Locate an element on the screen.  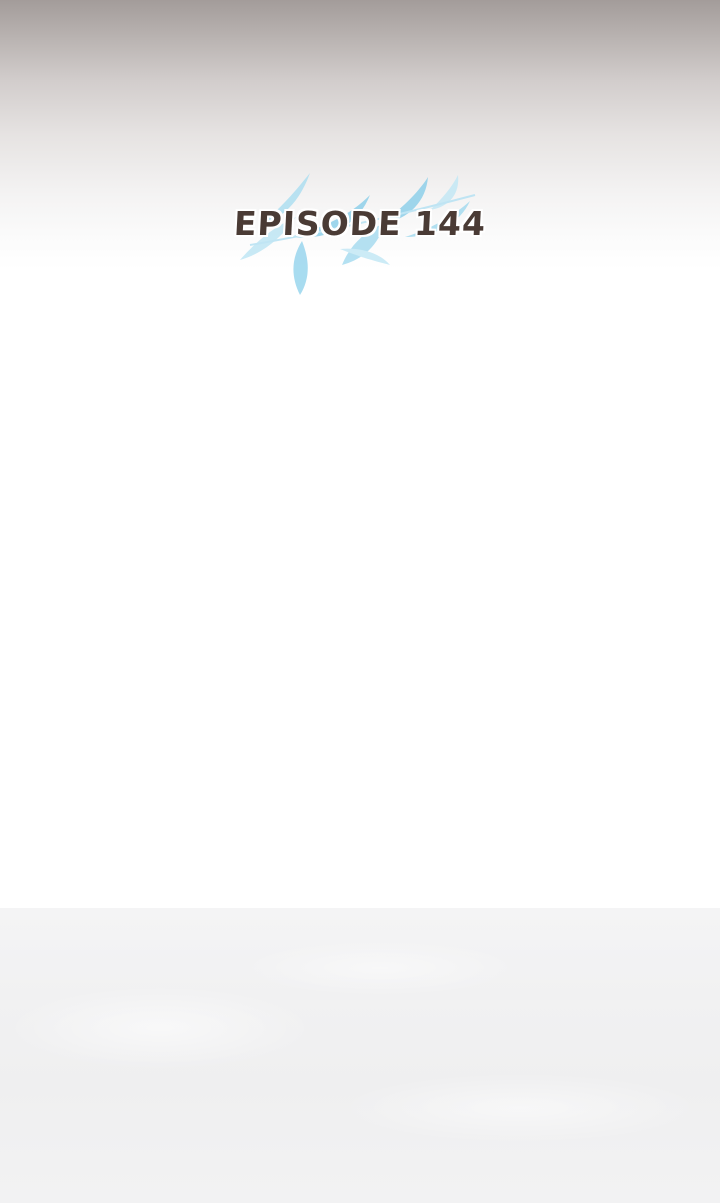
episode-title: EPISODE 144 is located at coordinates (360, 223).